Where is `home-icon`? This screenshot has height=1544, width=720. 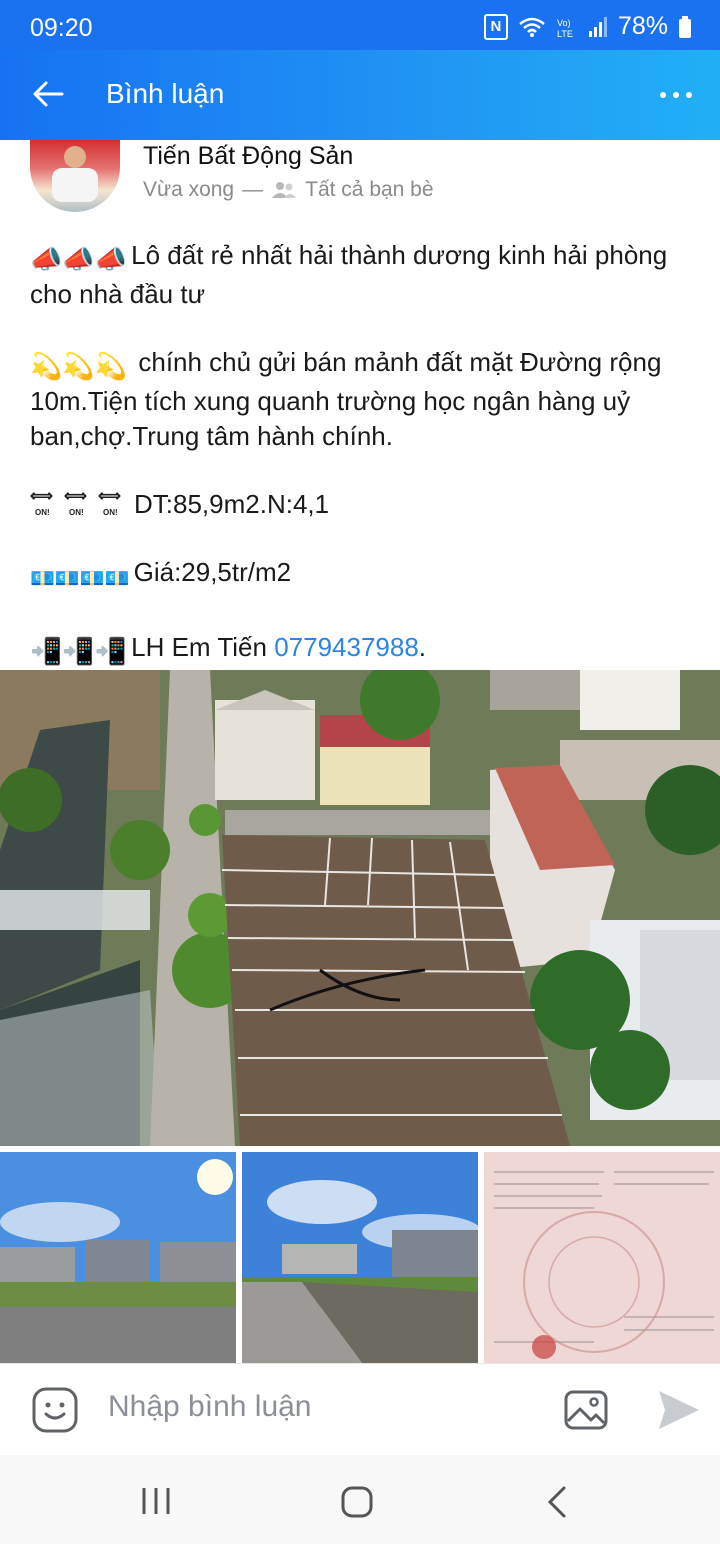
home-icon is located at coordinates (357, 1502).